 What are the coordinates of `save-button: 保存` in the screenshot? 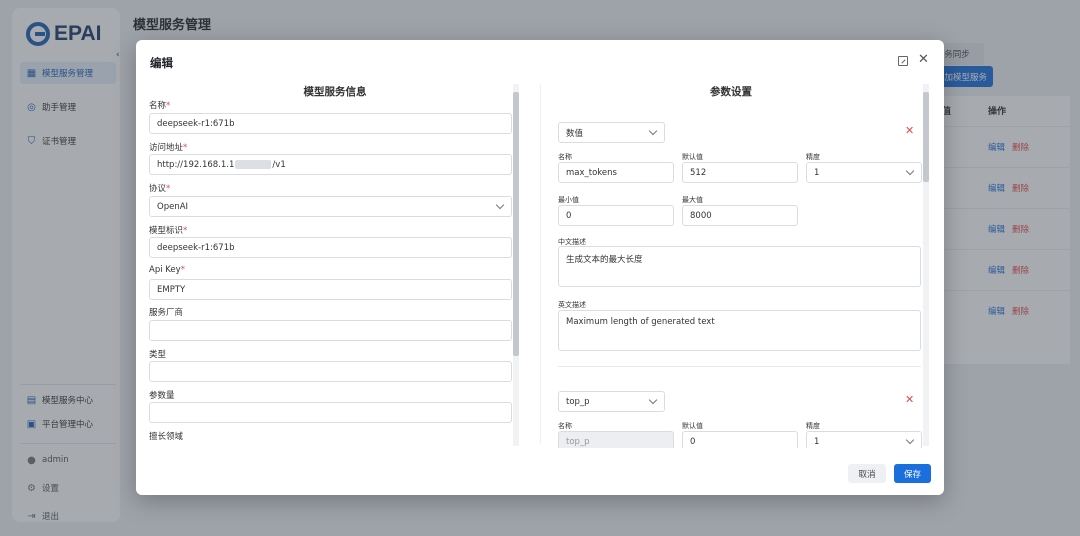 It's located at (912, 473).